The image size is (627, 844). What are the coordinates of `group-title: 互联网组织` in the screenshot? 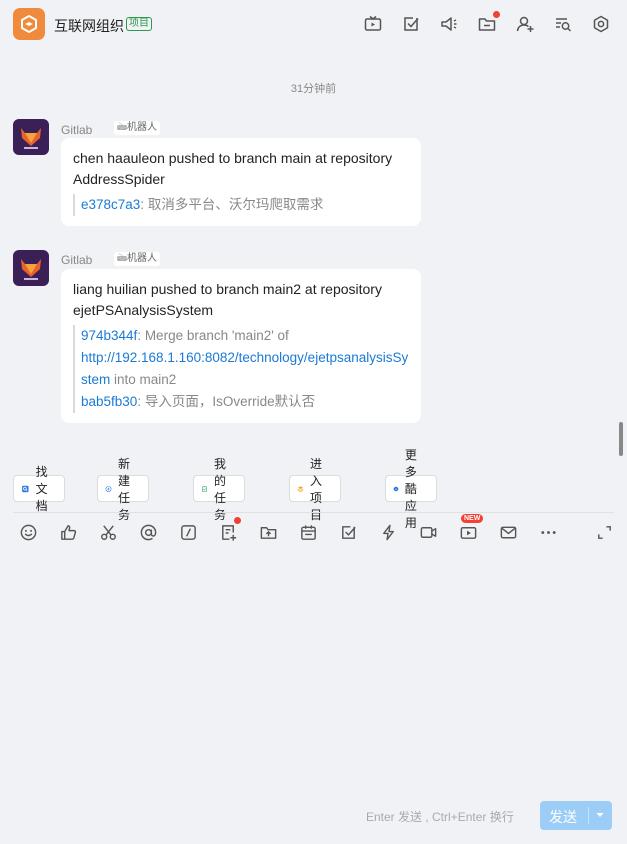 It's located at (89, 26).